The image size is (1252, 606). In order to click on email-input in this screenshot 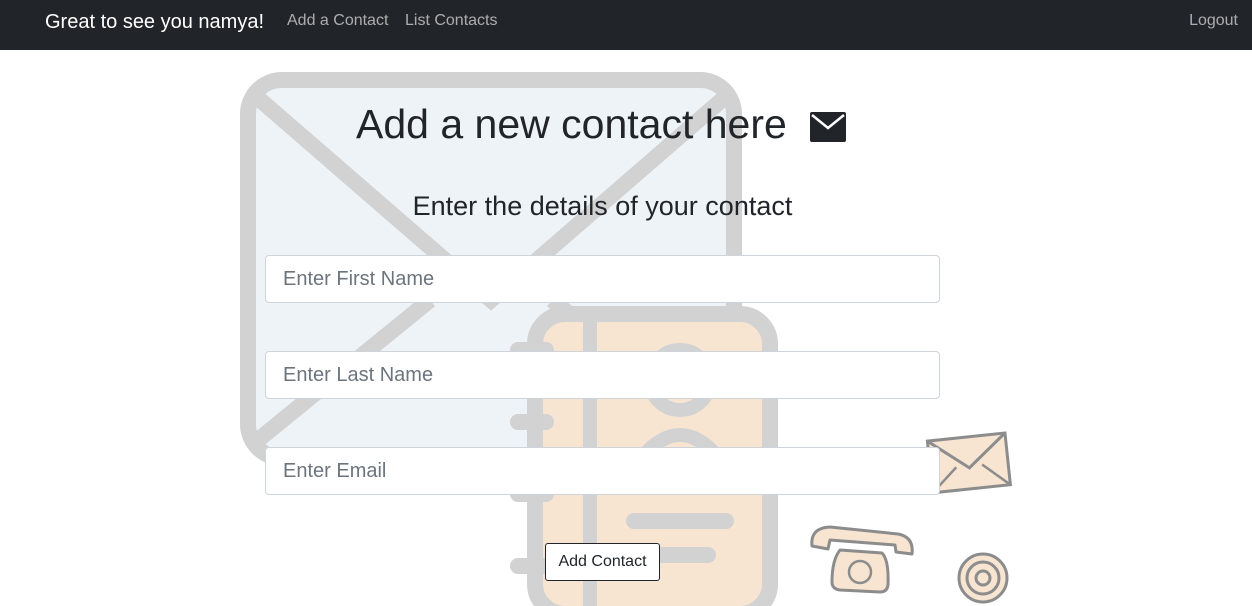, I will do `click(602, 471)`.